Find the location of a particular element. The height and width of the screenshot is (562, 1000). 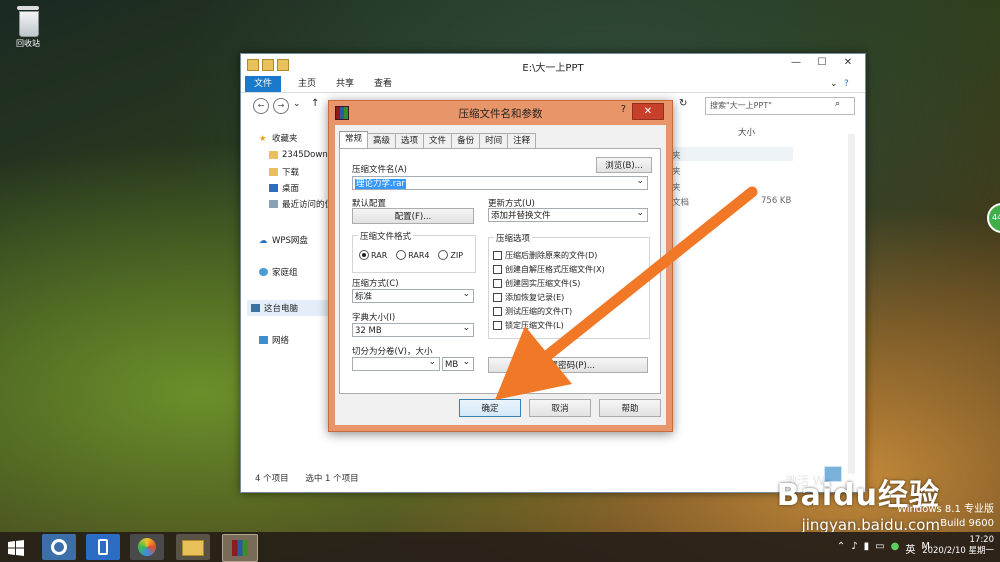

minimize-button: — is located at coordinates (796, 63).